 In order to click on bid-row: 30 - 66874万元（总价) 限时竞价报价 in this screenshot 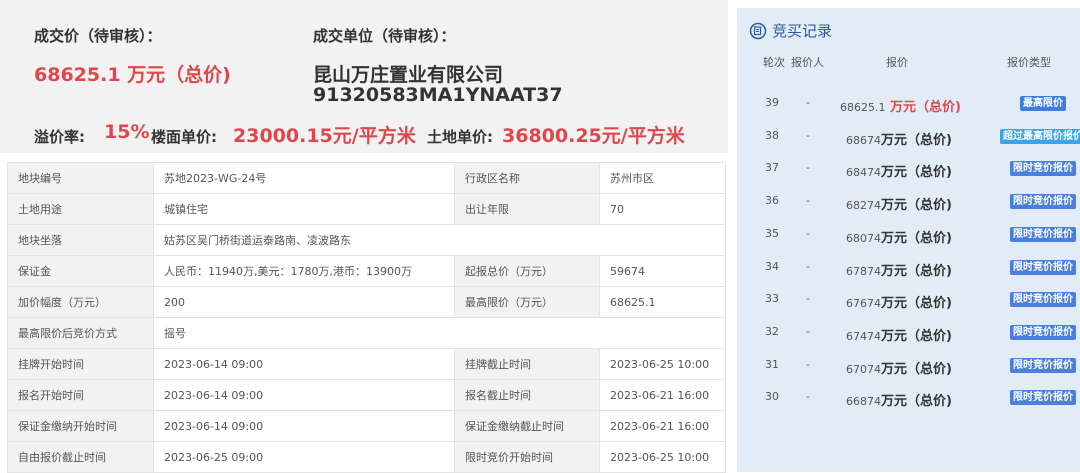, I will do `click(908, 398)`.